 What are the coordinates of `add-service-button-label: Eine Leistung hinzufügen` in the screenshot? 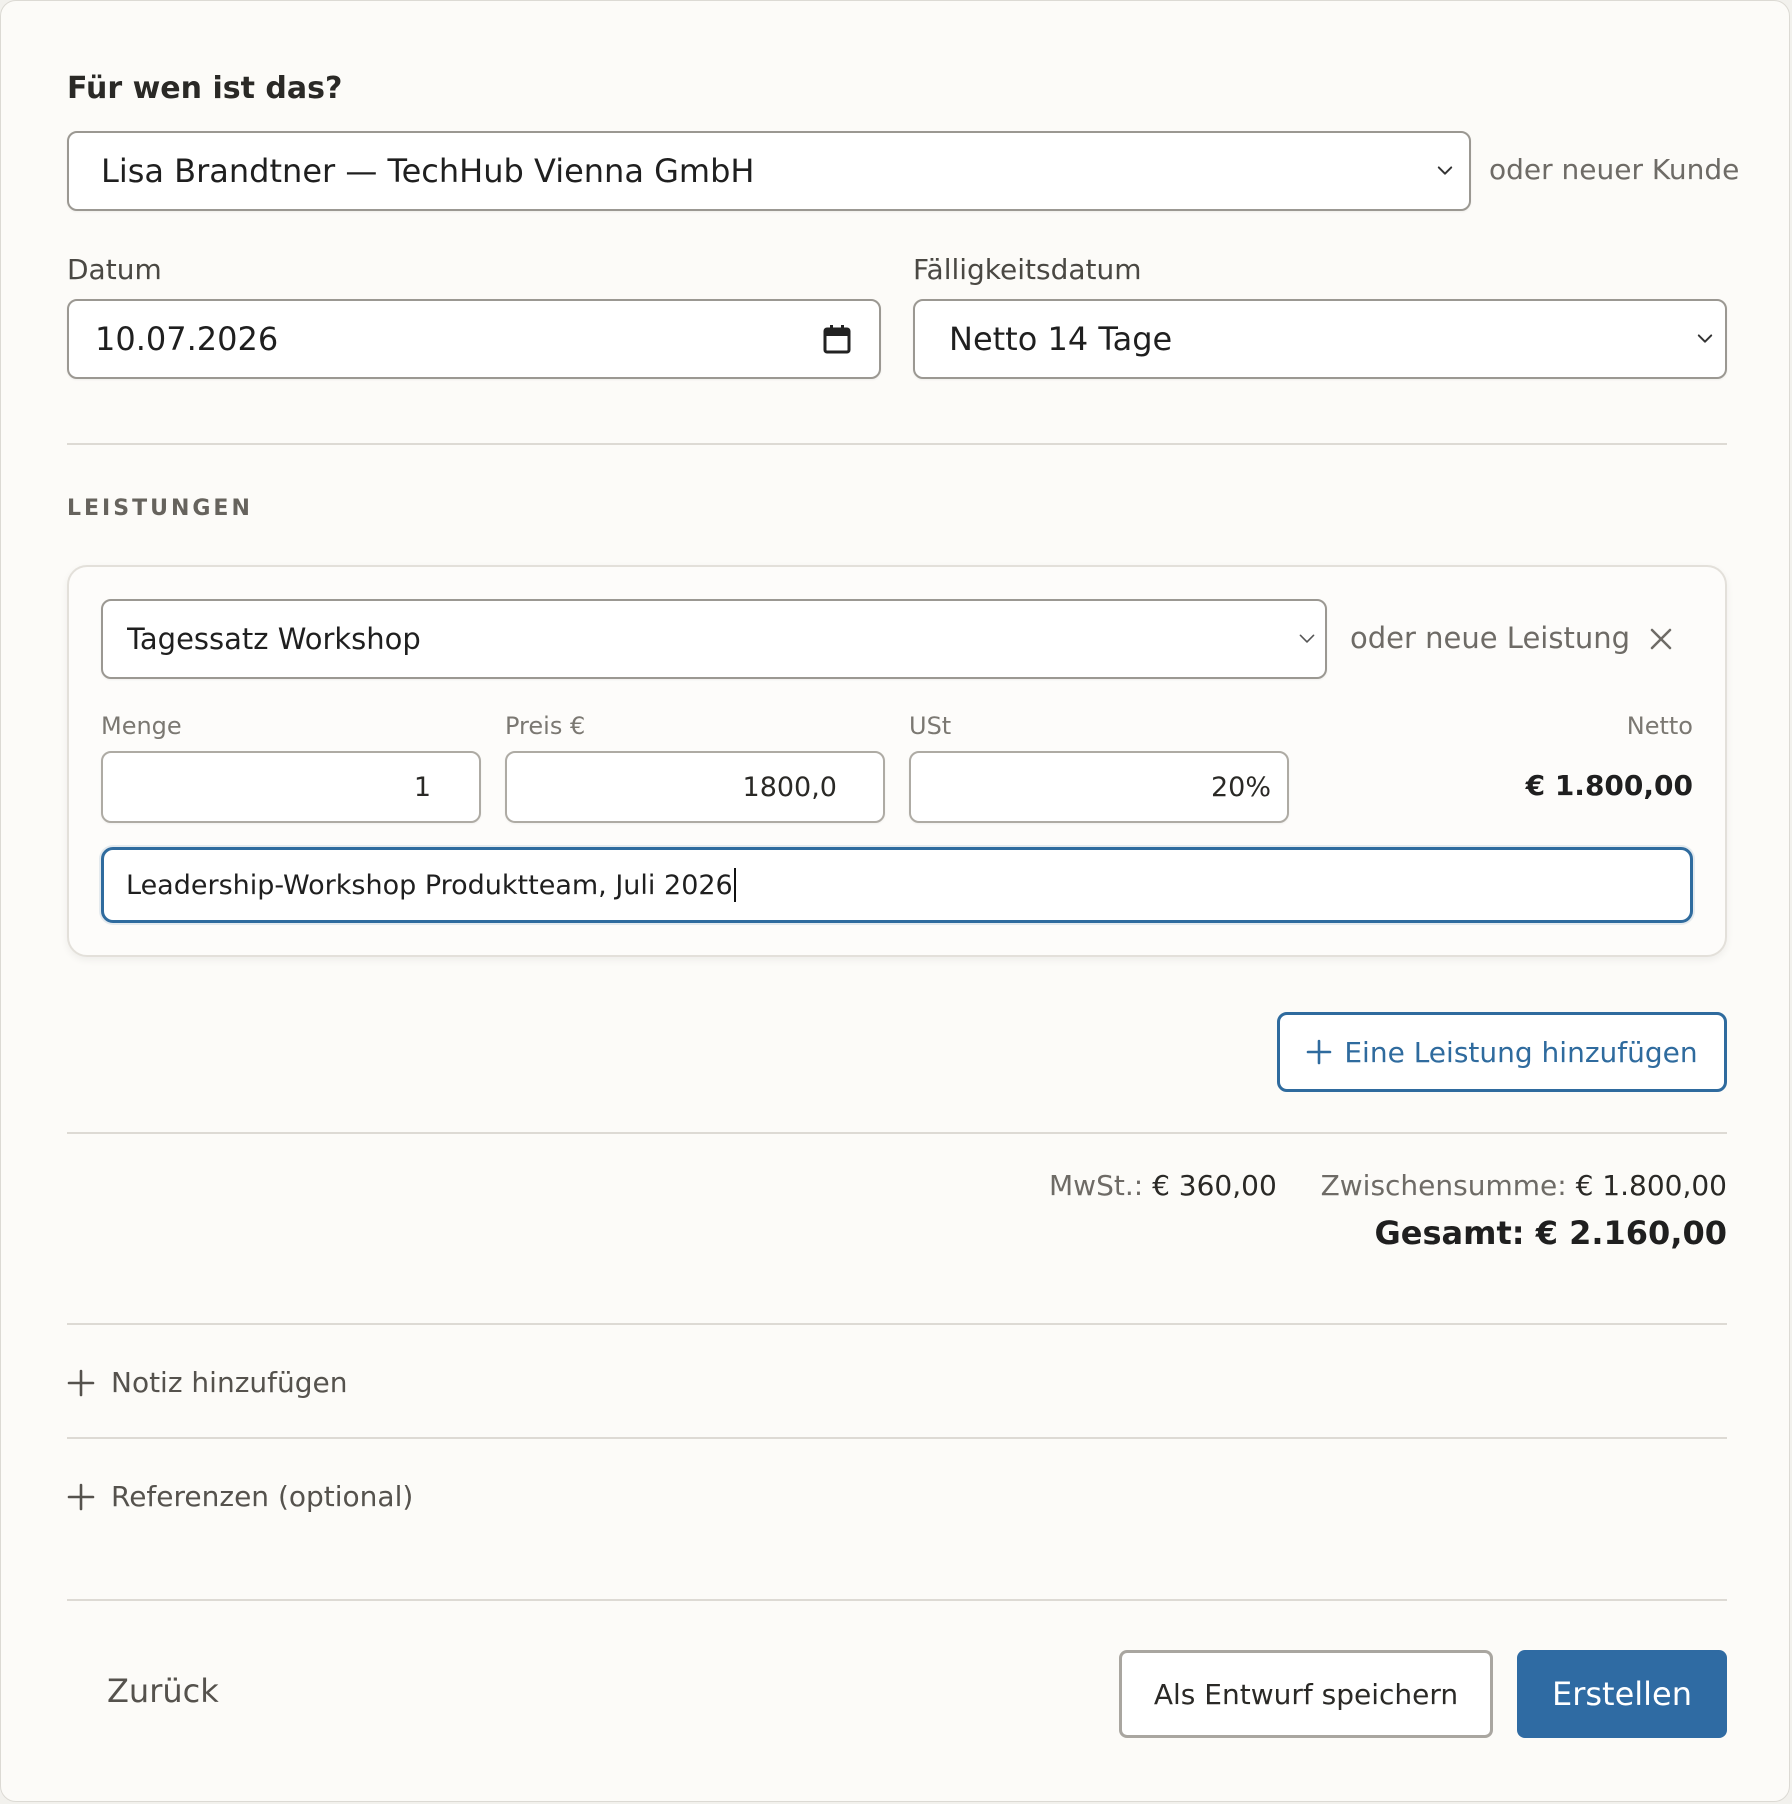 It's located at (1521, 1052).